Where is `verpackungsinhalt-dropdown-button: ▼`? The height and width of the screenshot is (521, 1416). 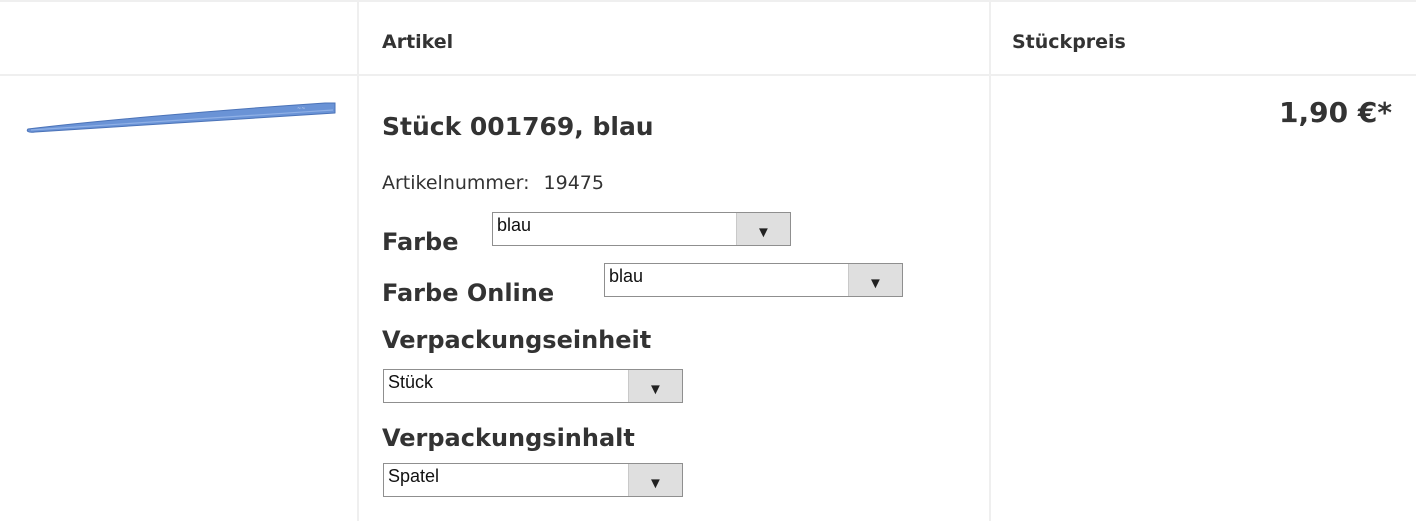
verpackungsinhalt-dropdown-button: ▼ is located at coordinates (655, 480).